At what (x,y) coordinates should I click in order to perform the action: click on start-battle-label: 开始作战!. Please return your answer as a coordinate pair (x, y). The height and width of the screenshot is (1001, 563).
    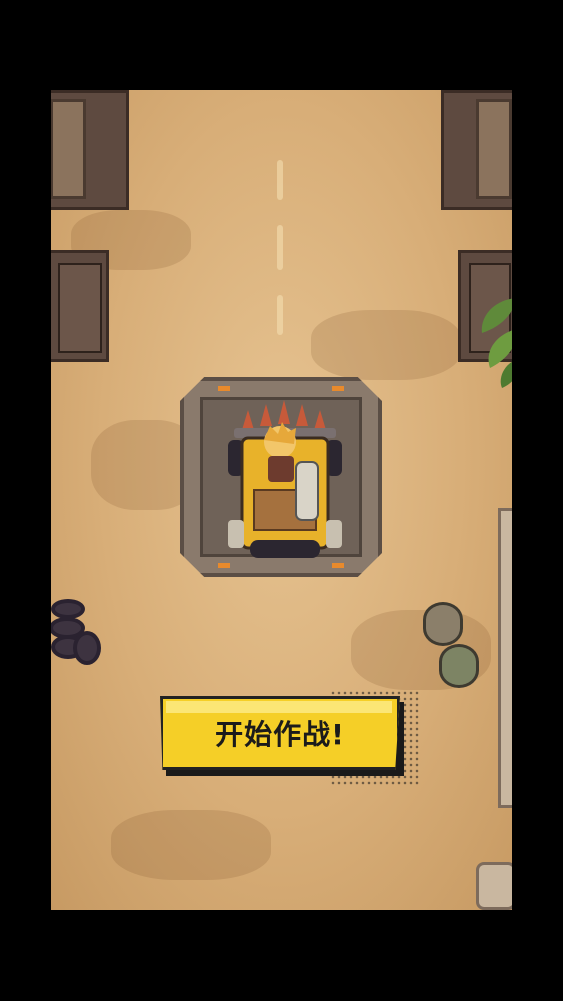
    Looking at the image, I should click on (280, 734).